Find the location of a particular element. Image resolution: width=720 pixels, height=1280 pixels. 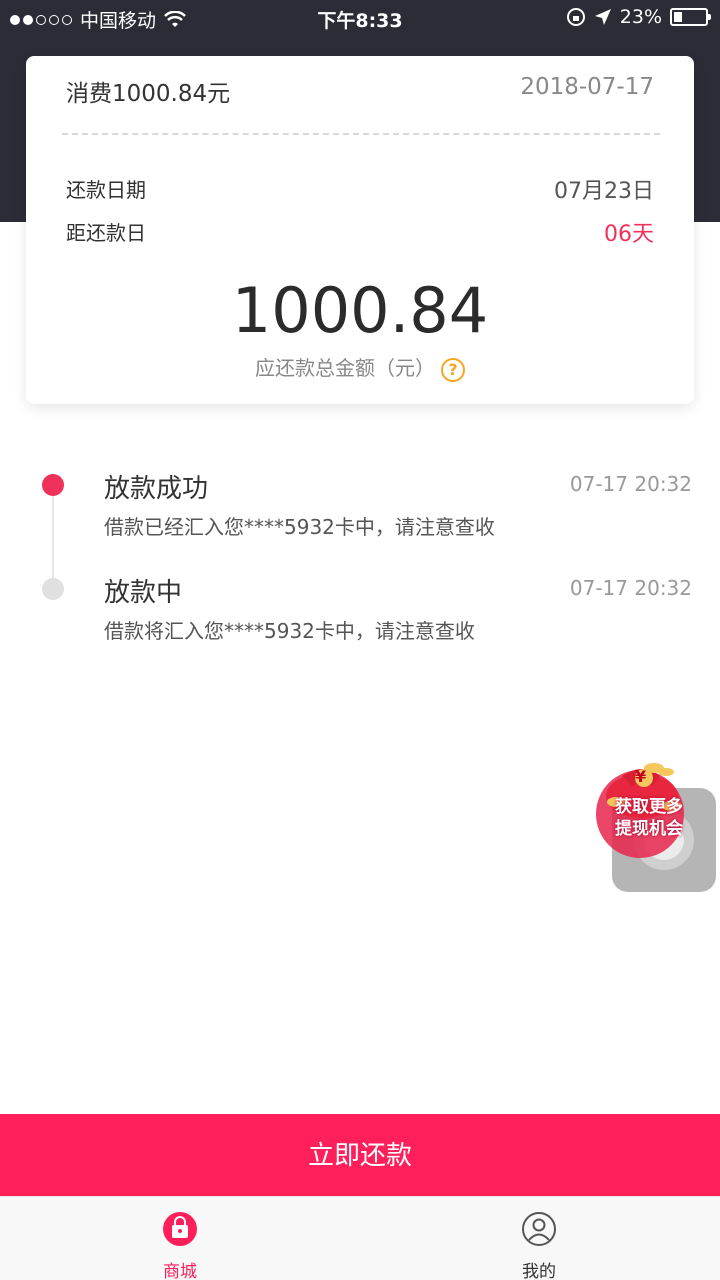

total-amount-caption: 应还款总金额（元）? is located at coordinates (360, 367).